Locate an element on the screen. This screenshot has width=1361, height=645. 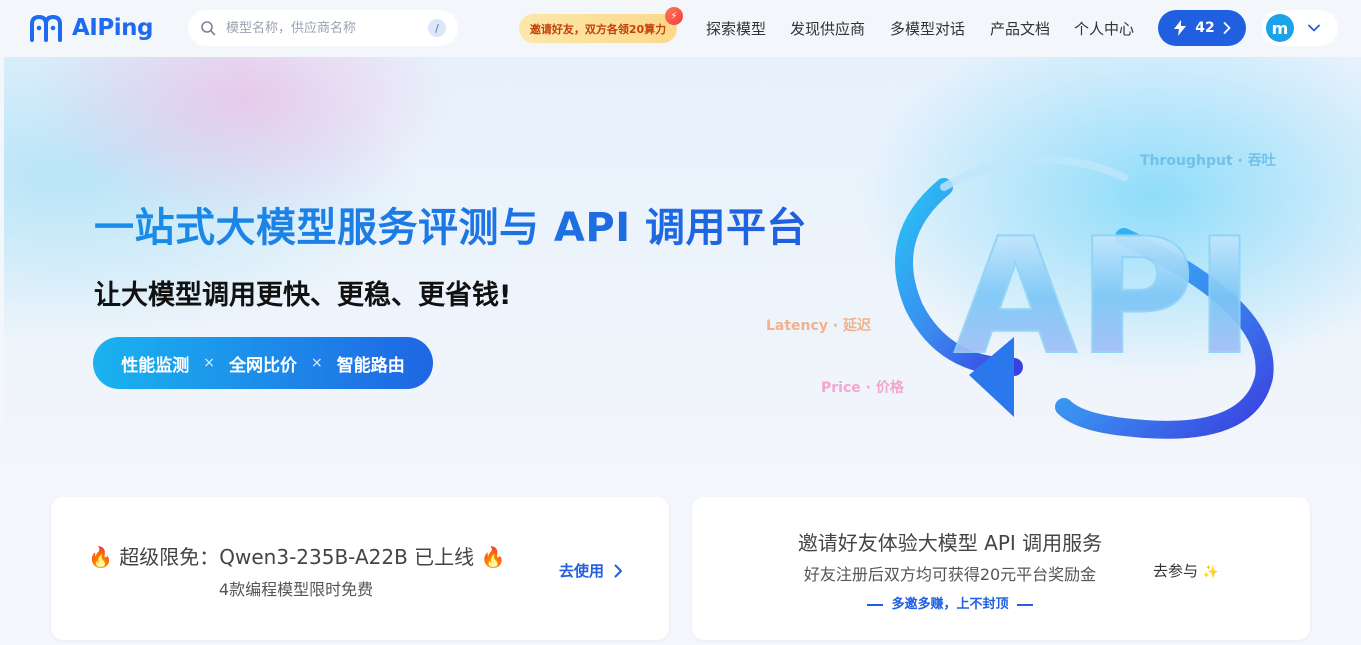
promo-card-title: 🔥 超级限免：Qwen3-235B-A22B 已上线 🔥 is located at coordinates (296, 555).